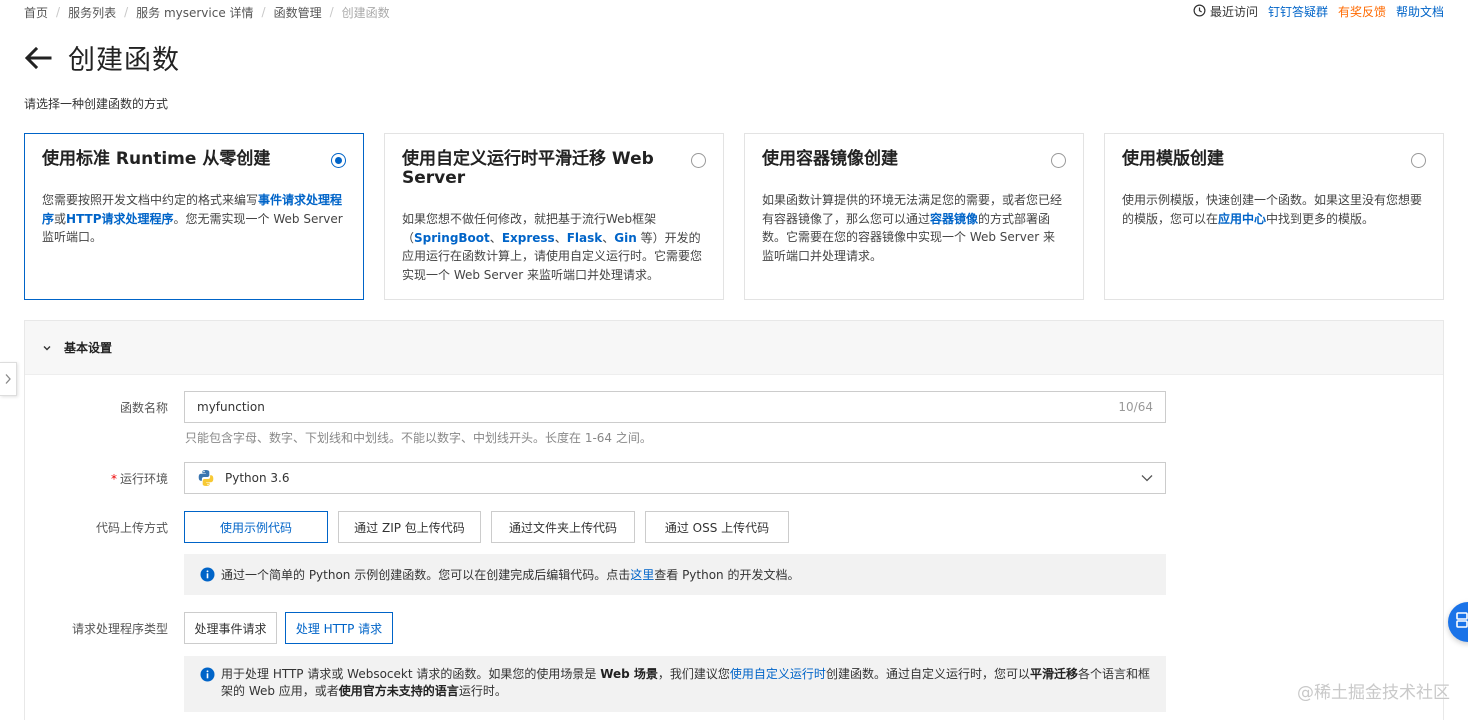 Image resolution: width=1468 pixels, height=720 pixels. What do you see at coordinates (452, 237) in the screenshot?
I see `framework-springboot: SpringBoot` at bounding box center [452, 237].